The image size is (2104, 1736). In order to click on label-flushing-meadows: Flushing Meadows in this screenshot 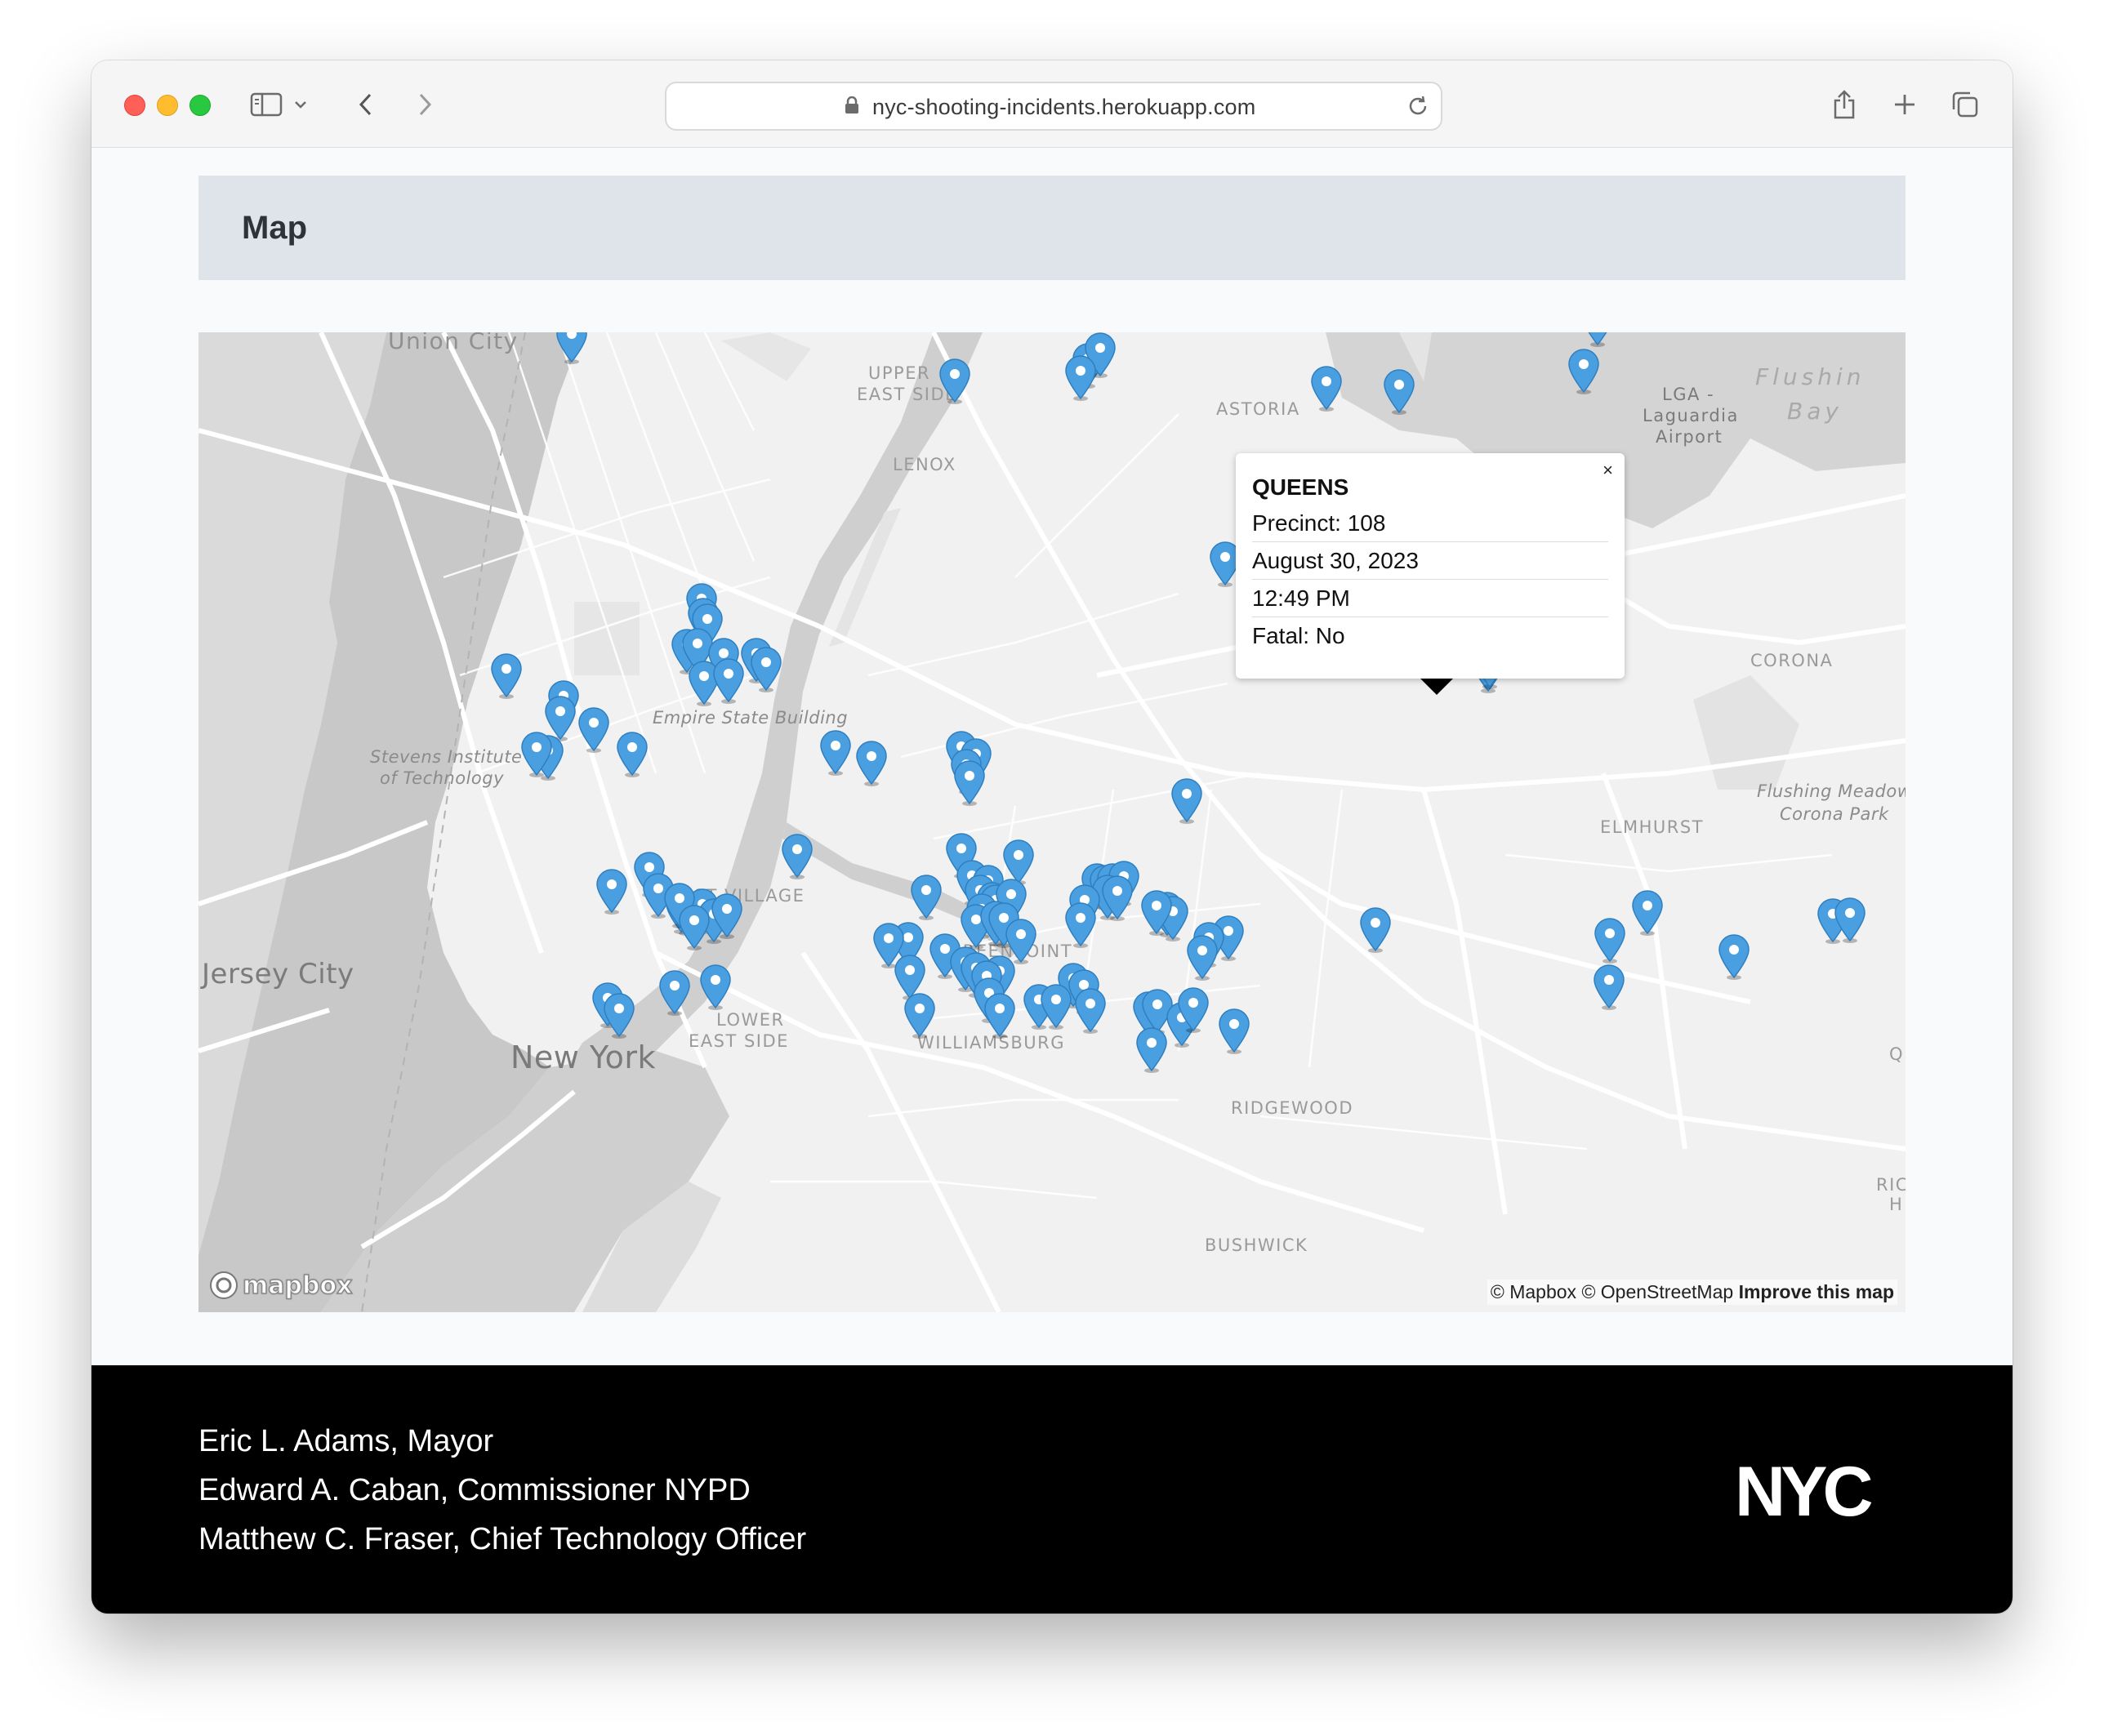, I will do `click(1832, 791)`.